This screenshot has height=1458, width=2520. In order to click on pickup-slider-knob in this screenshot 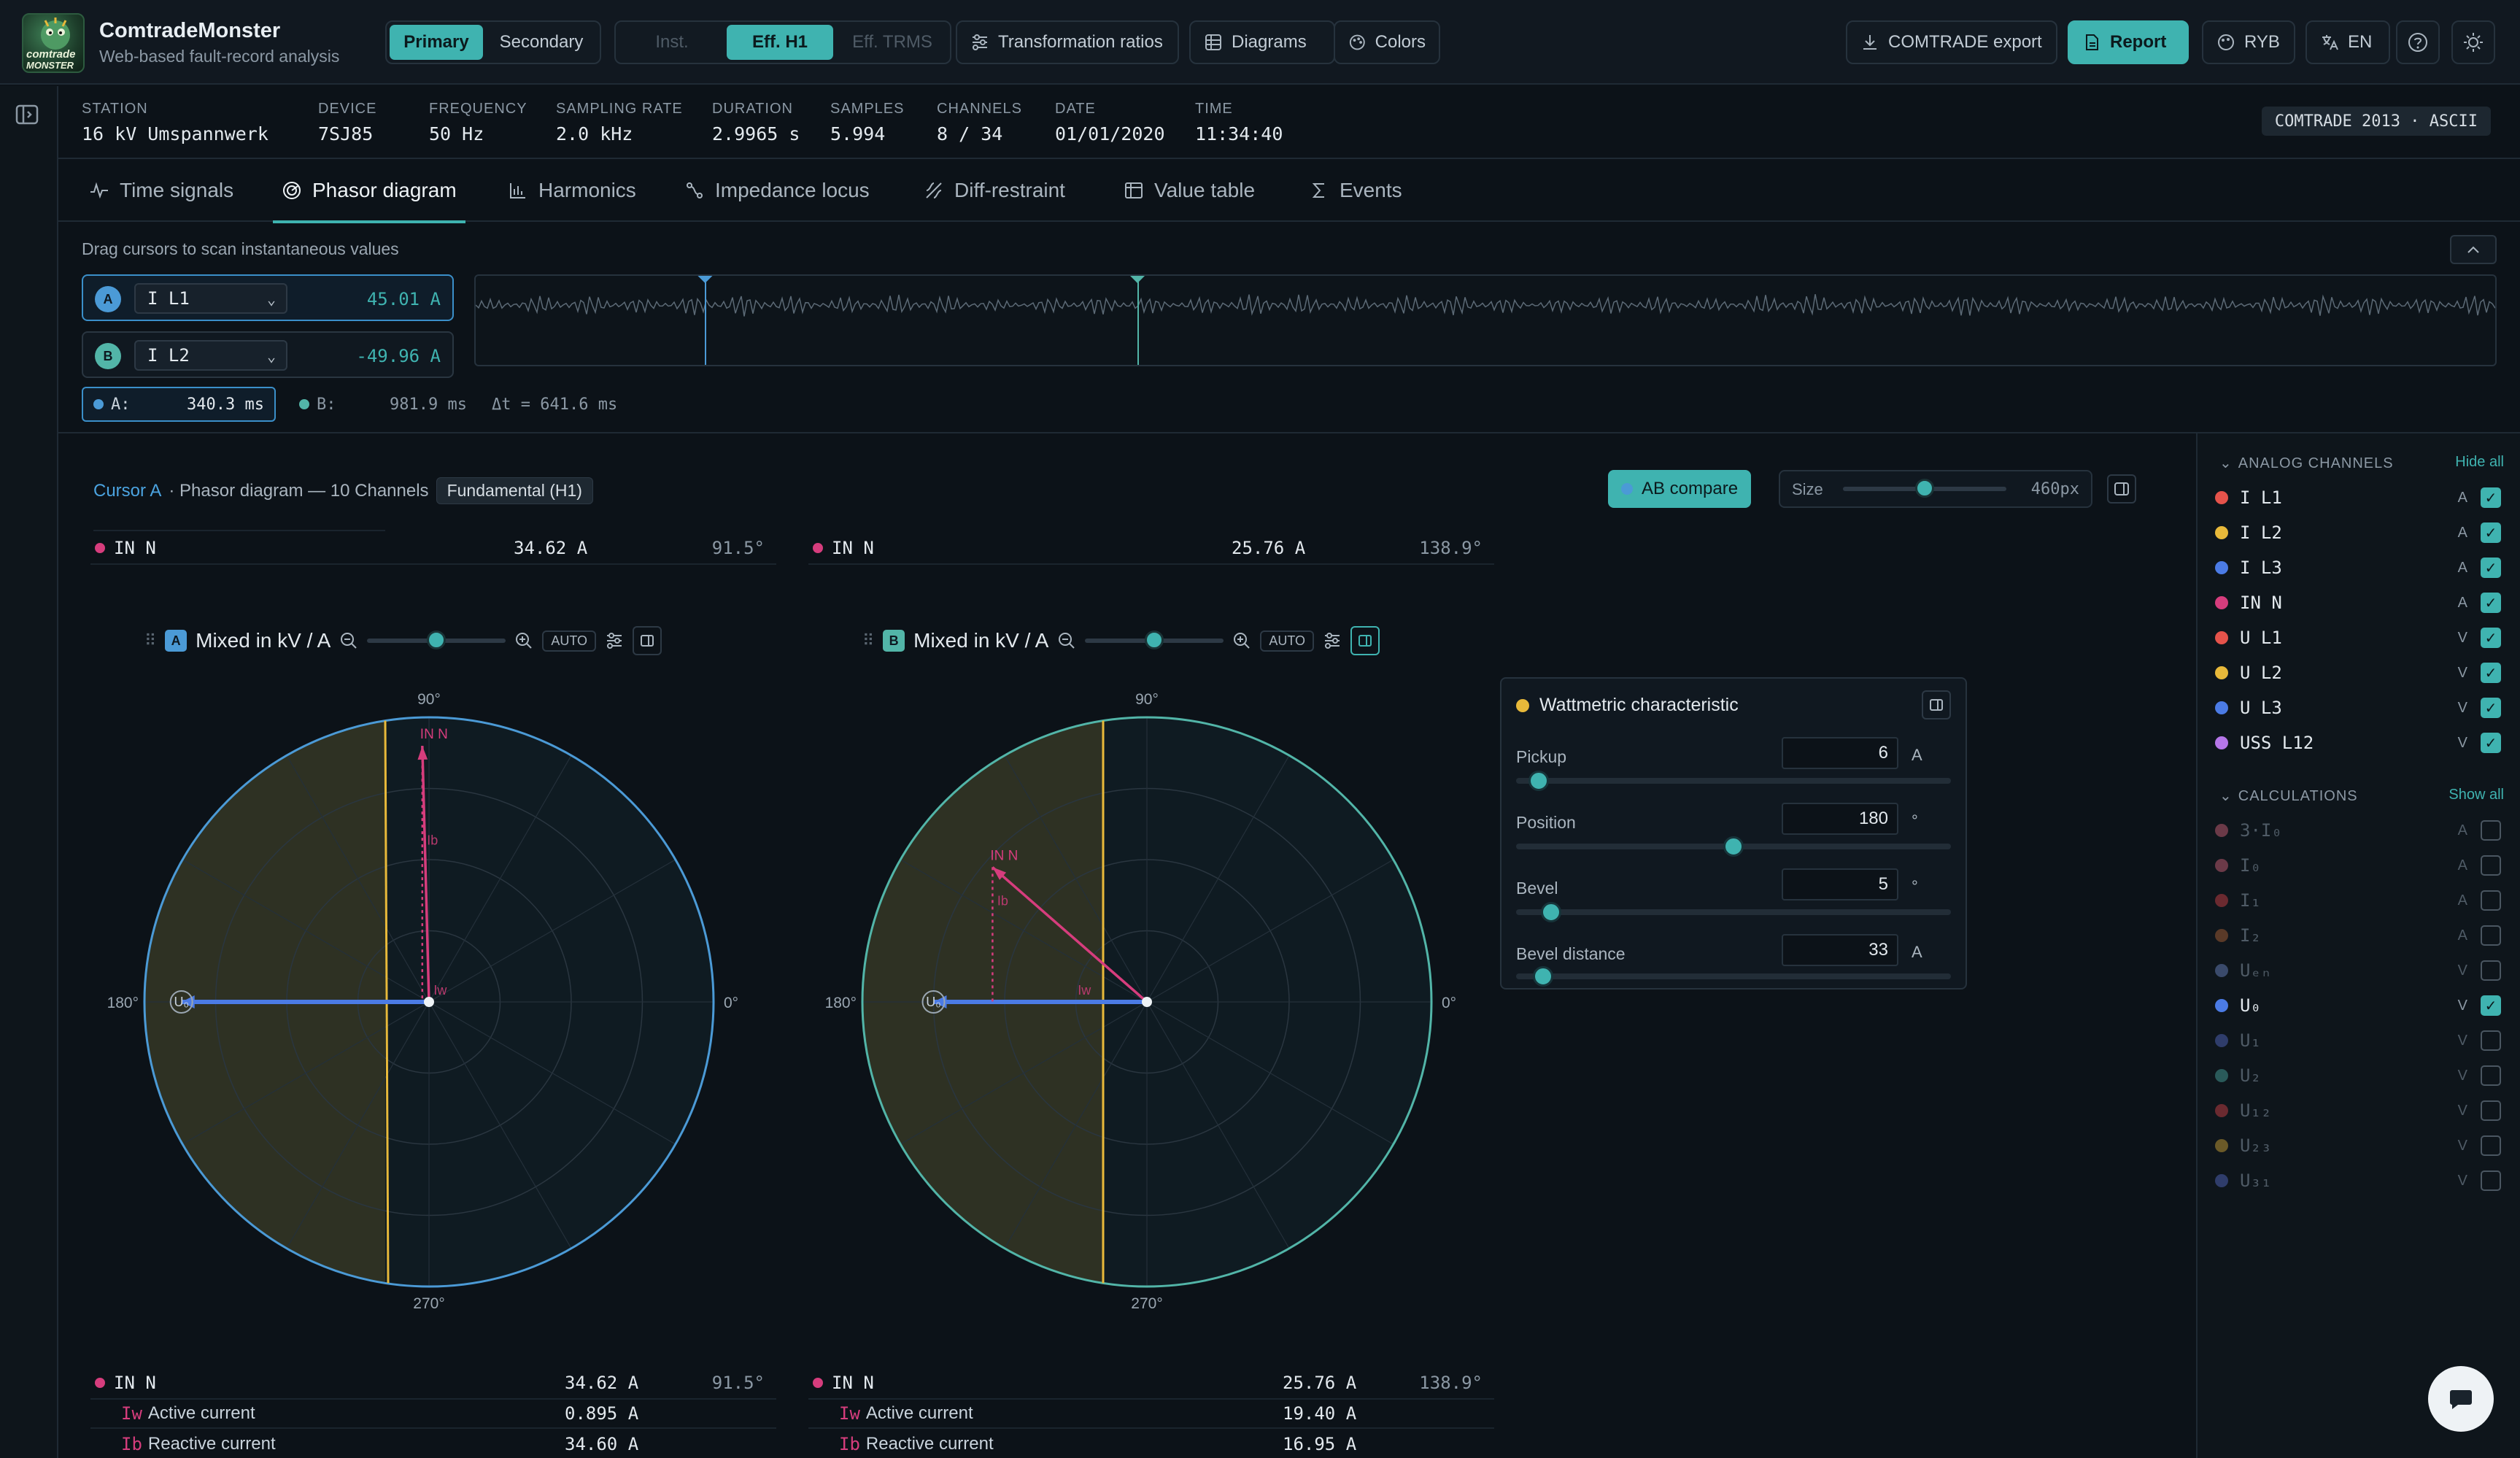, I will do `click(1539, 781)`.